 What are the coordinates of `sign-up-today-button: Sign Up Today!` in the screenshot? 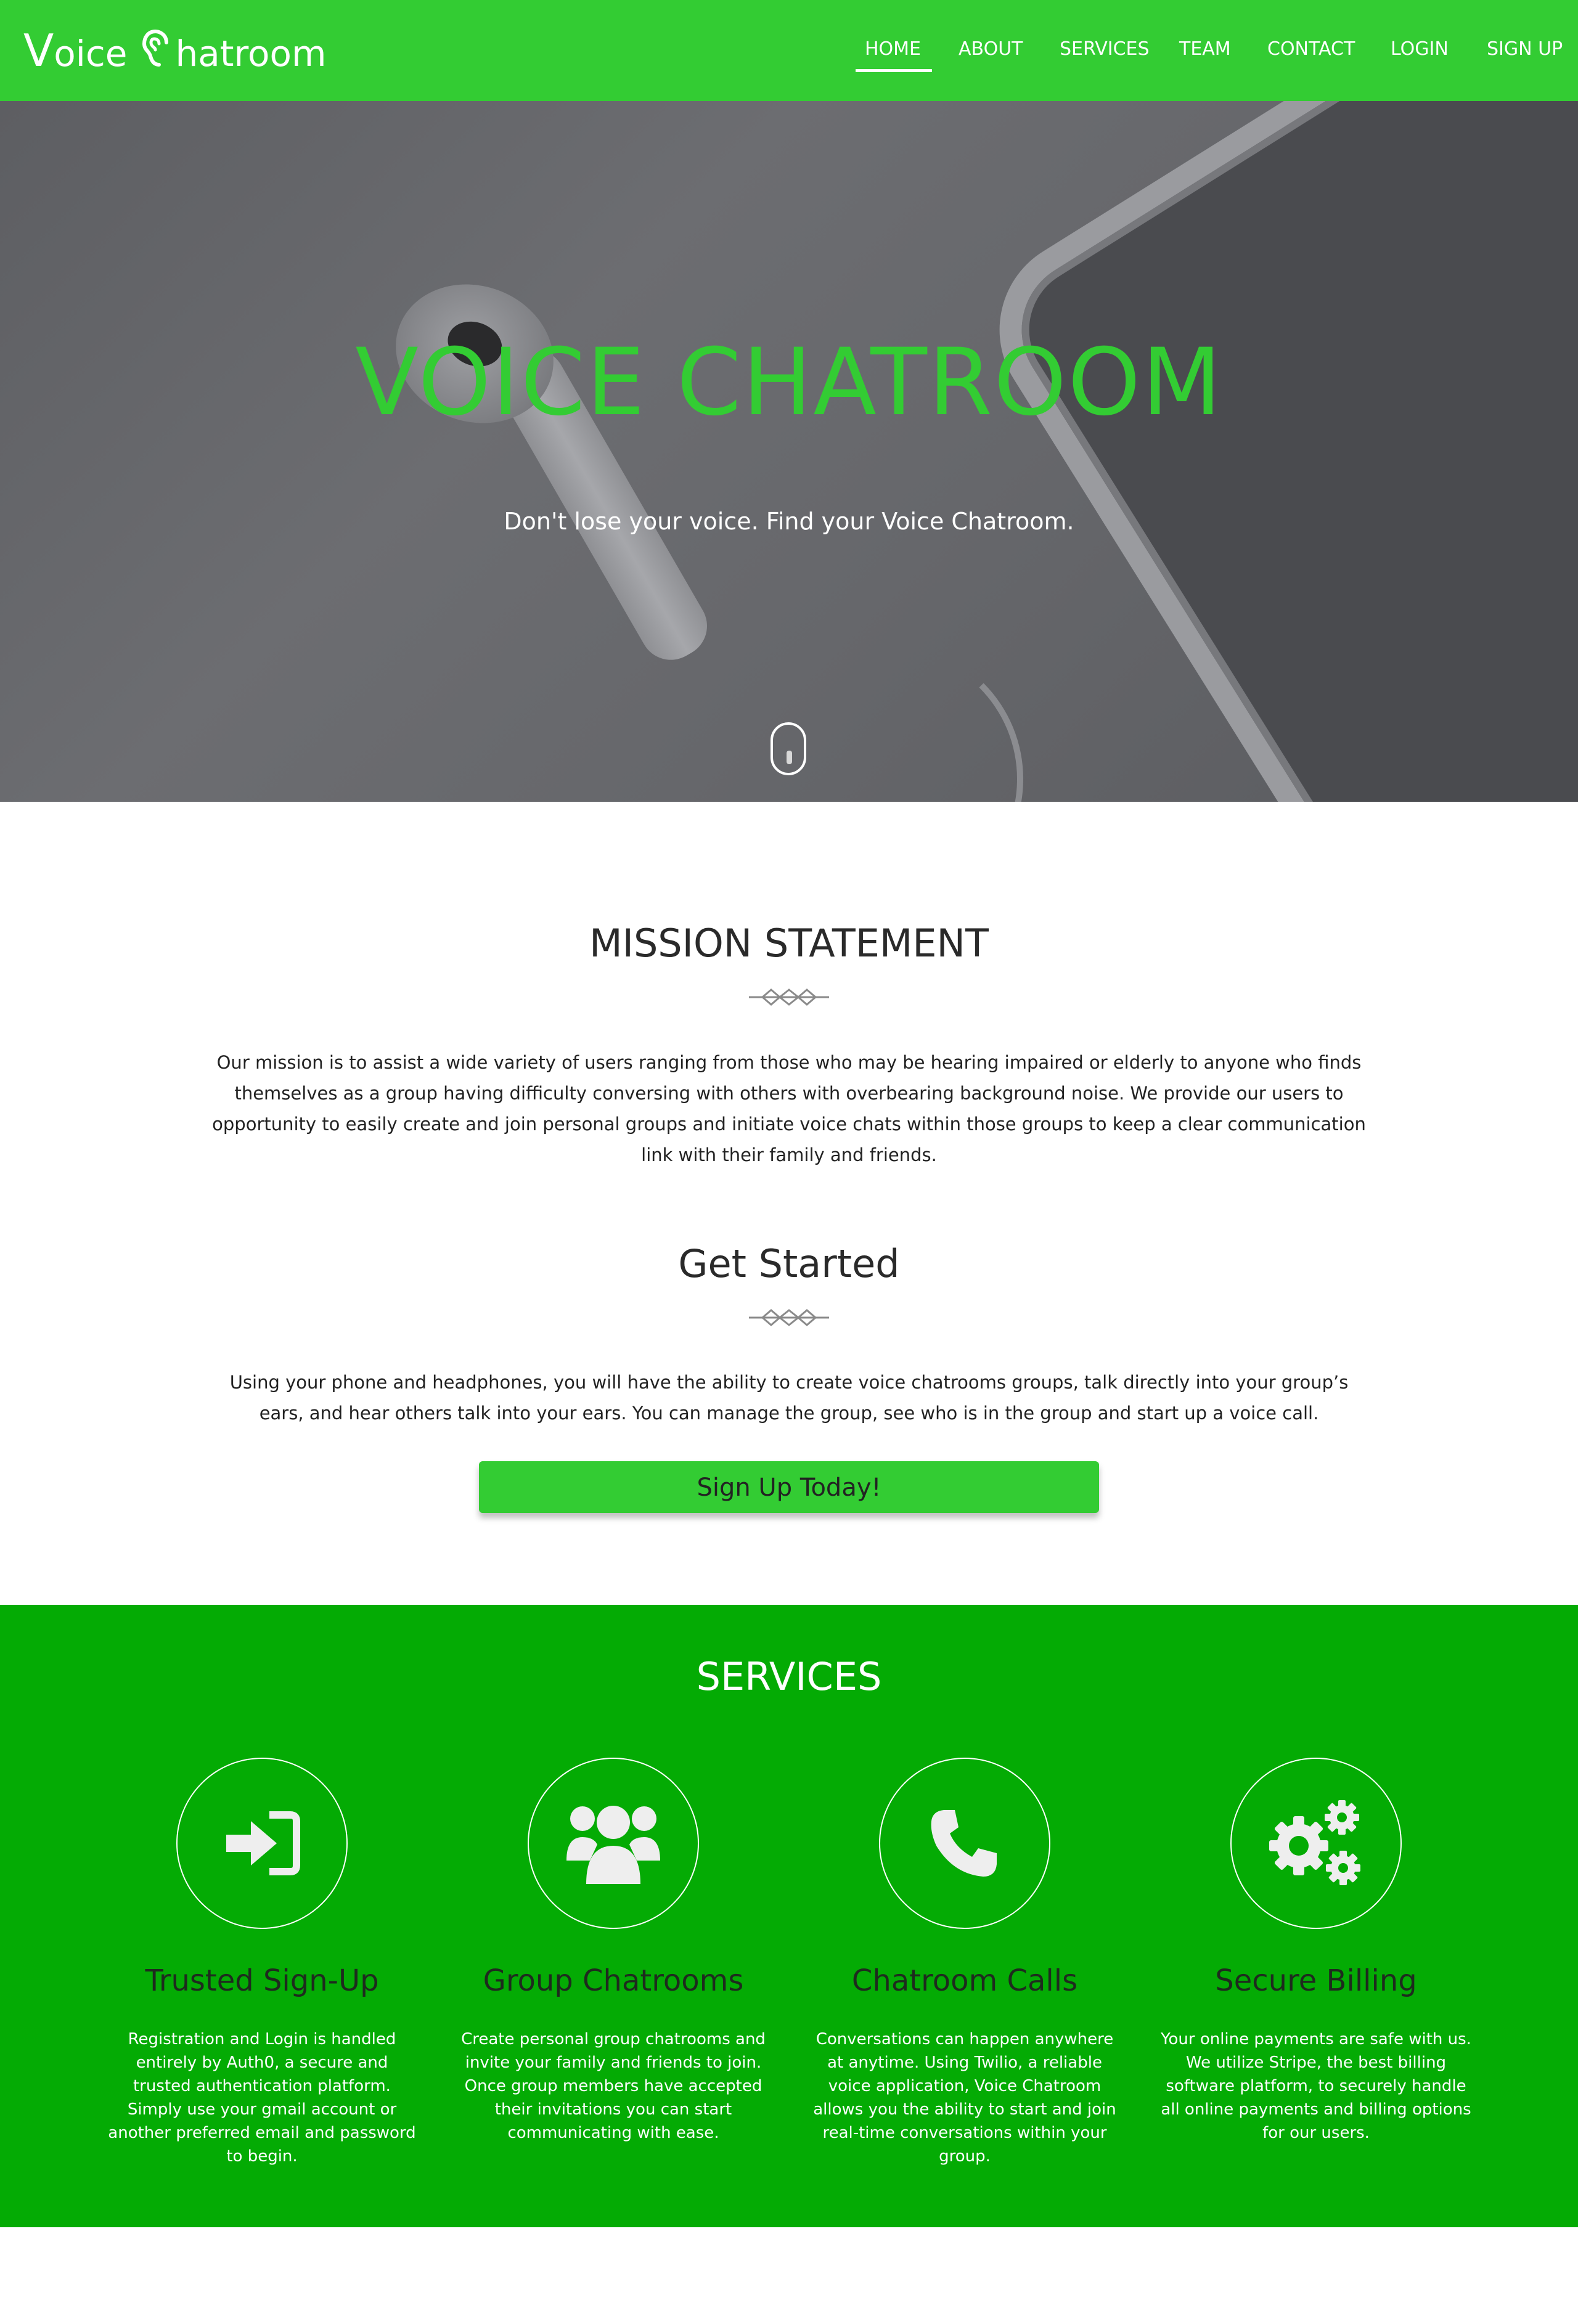 It's located at (789, 1487).